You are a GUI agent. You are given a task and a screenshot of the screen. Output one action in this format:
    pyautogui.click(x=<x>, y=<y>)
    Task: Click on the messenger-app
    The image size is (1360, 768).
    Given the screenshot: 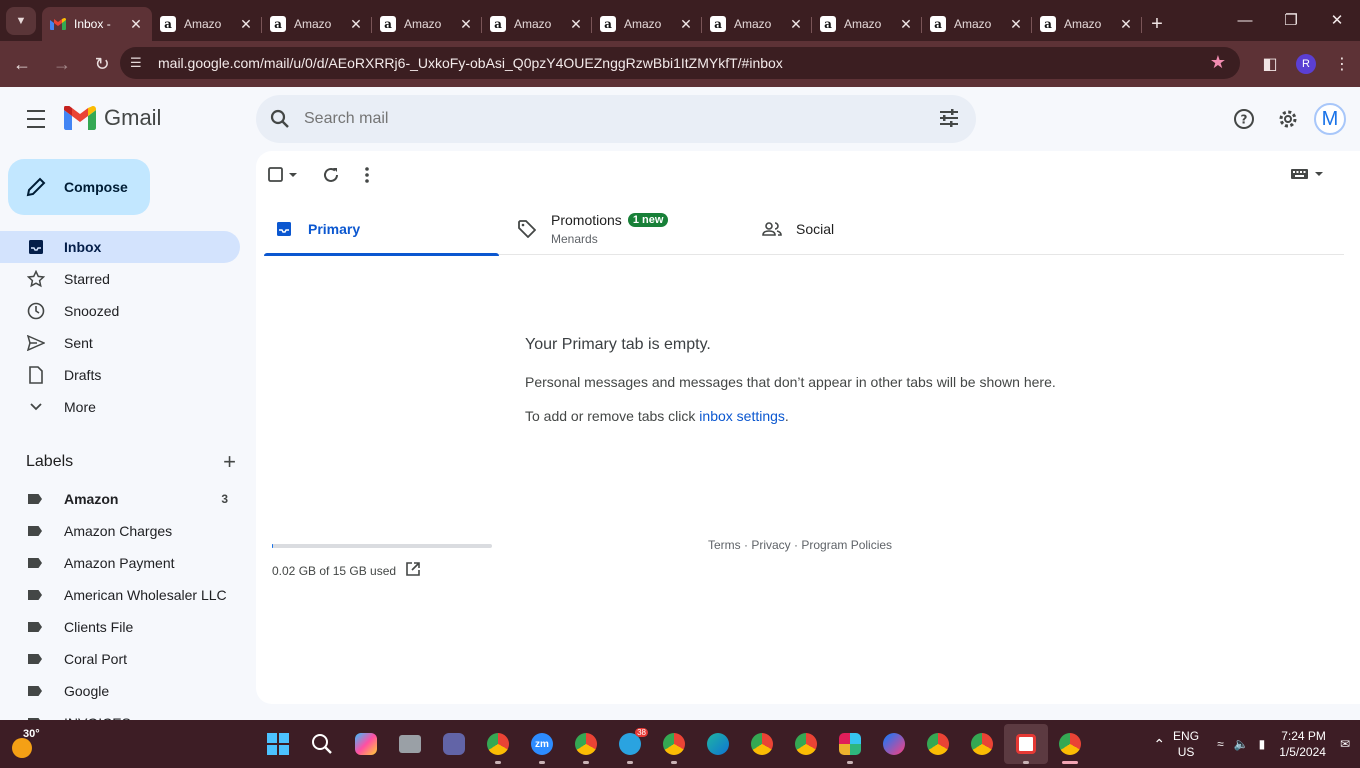 What is the action you would take?
    pyautogui.click(x=894, y=744)
    